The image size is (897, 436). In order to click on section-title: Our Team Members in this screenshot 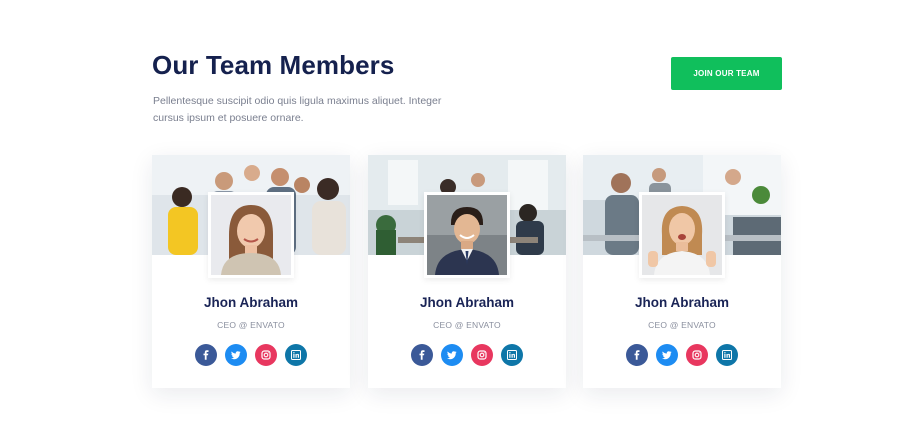, I will do `click(273, 65)`.